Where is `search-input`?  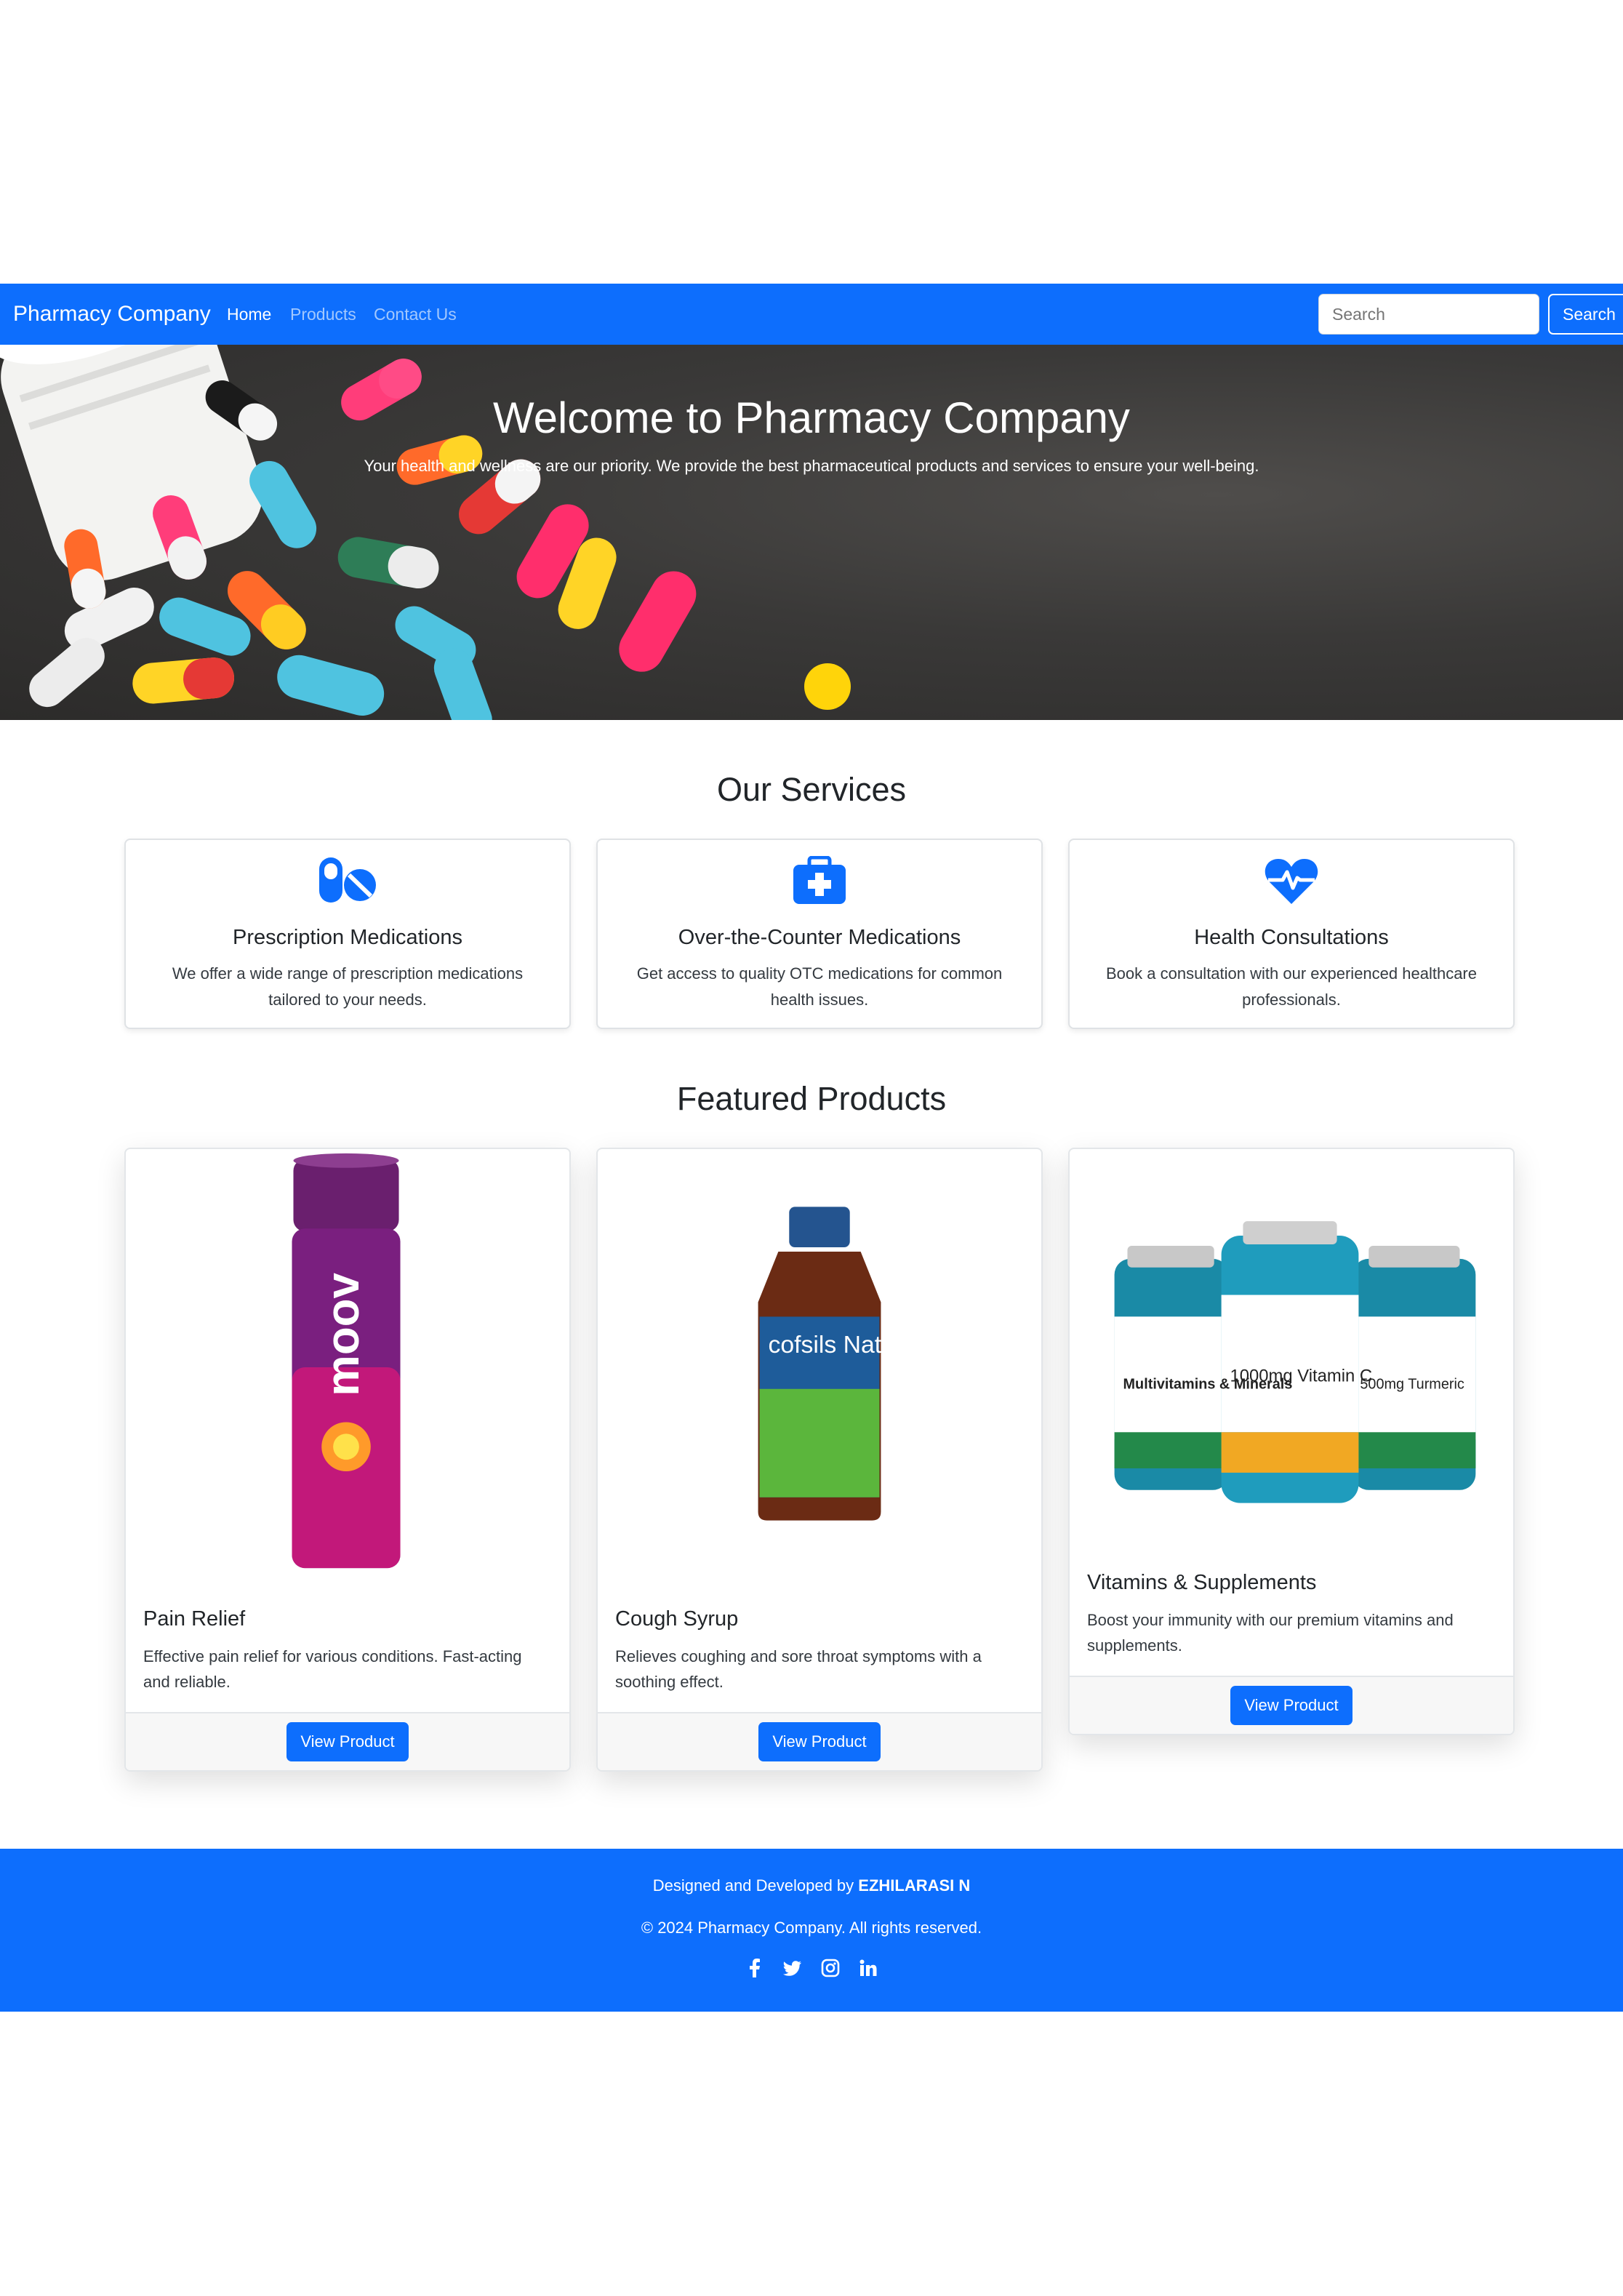
search-input is located at coordinates (1429, 314).